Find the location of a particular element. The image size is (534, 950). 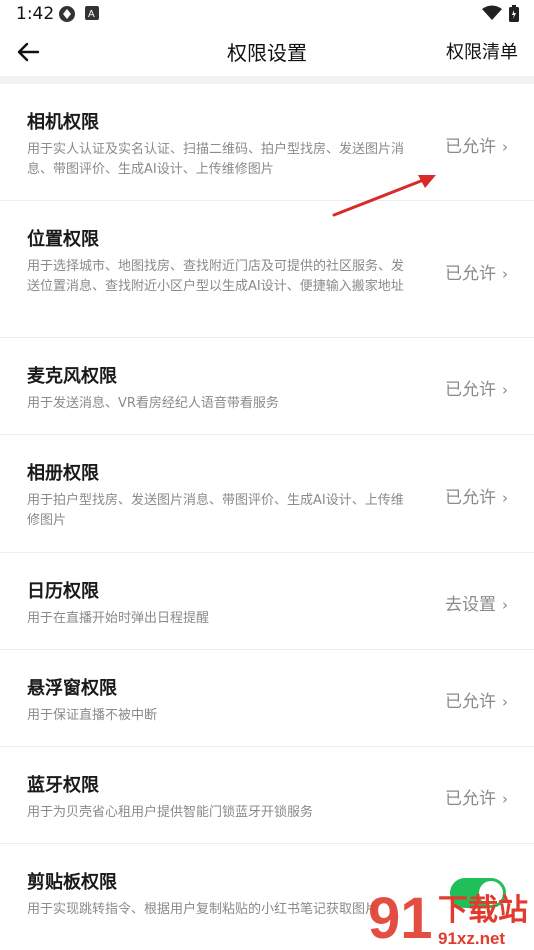

svg-text: A is located at coordinates (91, 14).